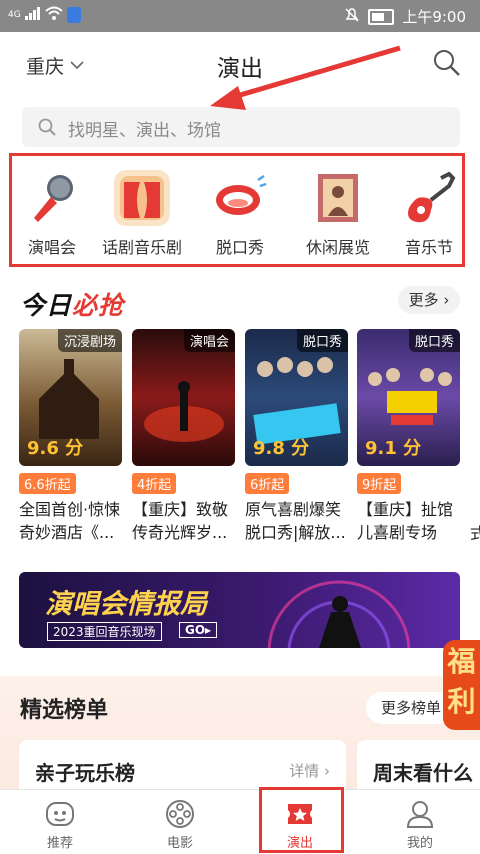 This screenshot has width=480, height=854. I want to click on shield-icon, so click(73, 15).